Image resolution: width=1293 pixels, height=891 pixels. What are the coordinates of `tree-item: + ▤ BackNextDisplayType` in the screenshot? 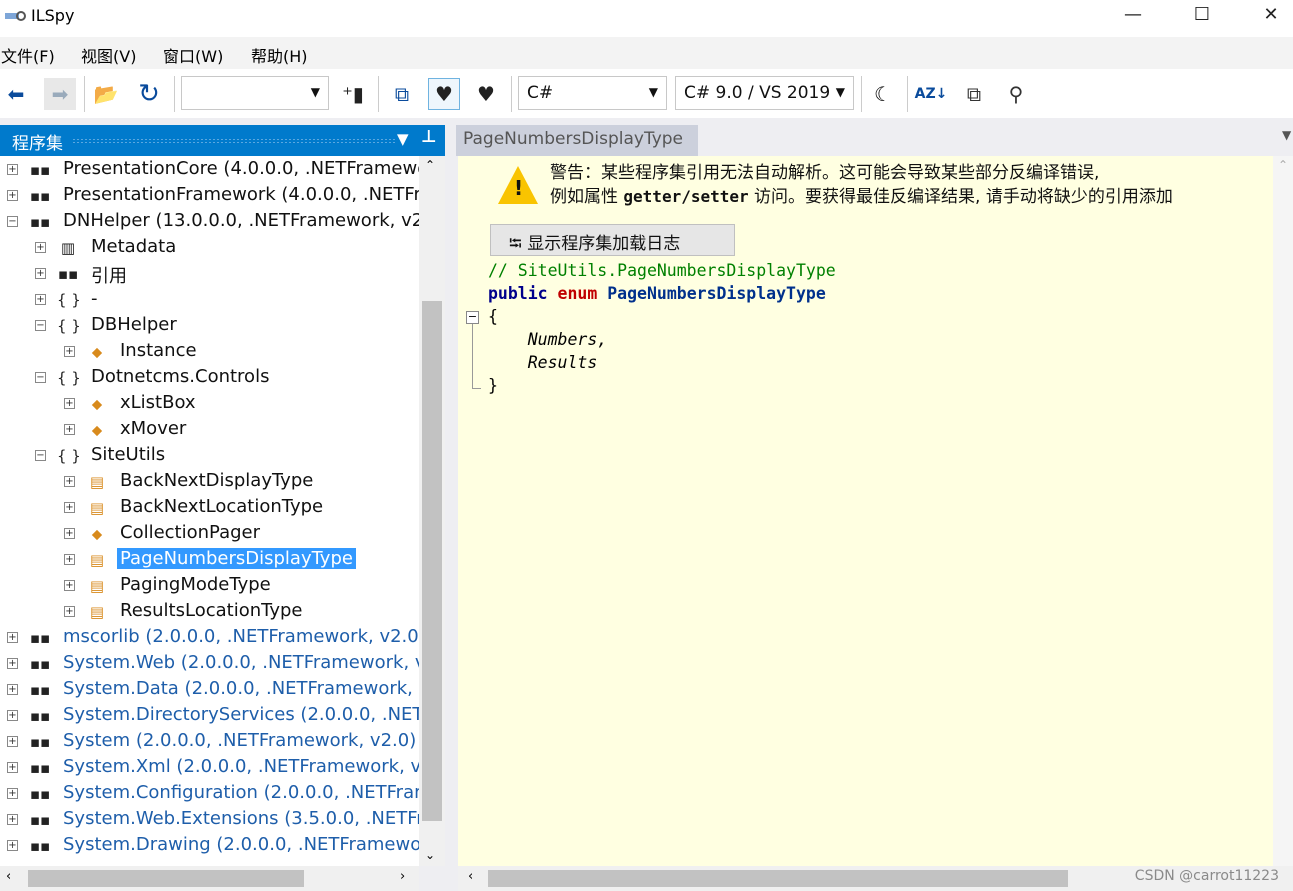 It's located at (209, 482).